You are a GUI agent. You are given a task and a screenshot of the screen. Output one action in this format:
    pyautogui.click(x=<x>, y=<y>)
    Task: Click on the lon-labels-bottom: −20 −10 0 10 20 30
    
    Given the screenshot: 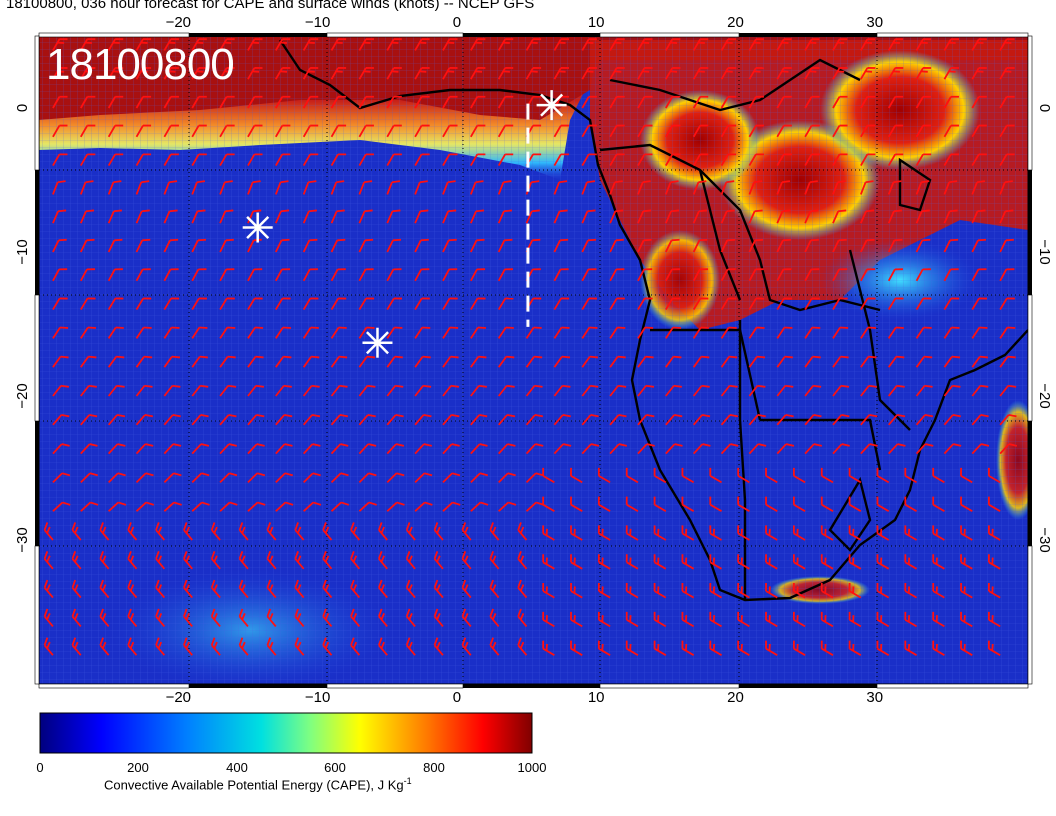 What is the action you would take?
    pyautogui.click(x=525, y=697)
    